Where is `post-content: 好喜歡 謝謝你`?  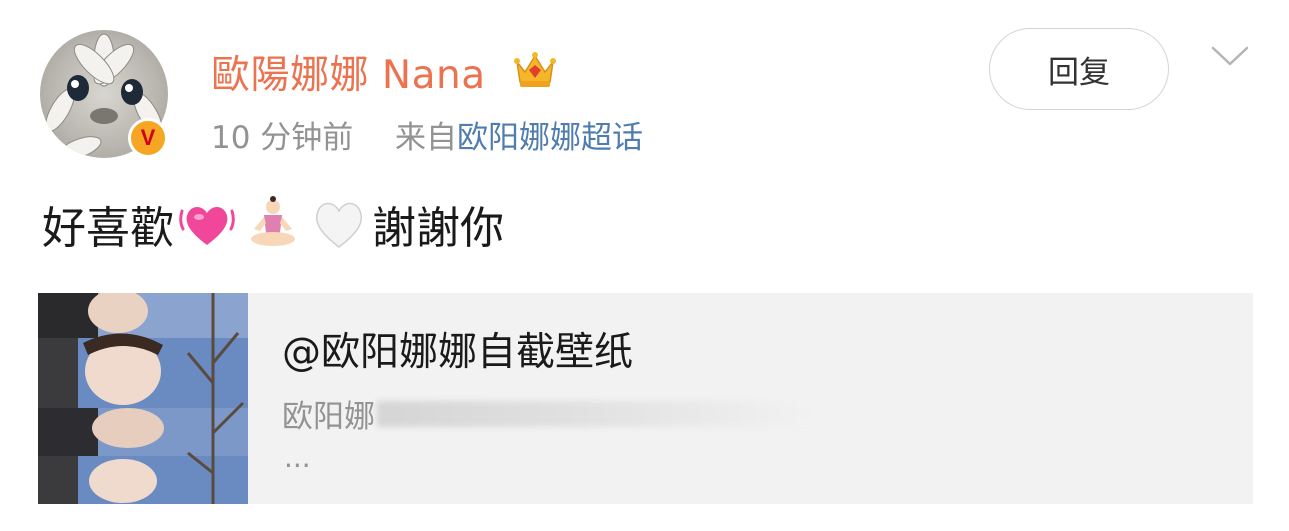 post-content: 好喜歡 謝謝你 is located at coordinates (273, 224).